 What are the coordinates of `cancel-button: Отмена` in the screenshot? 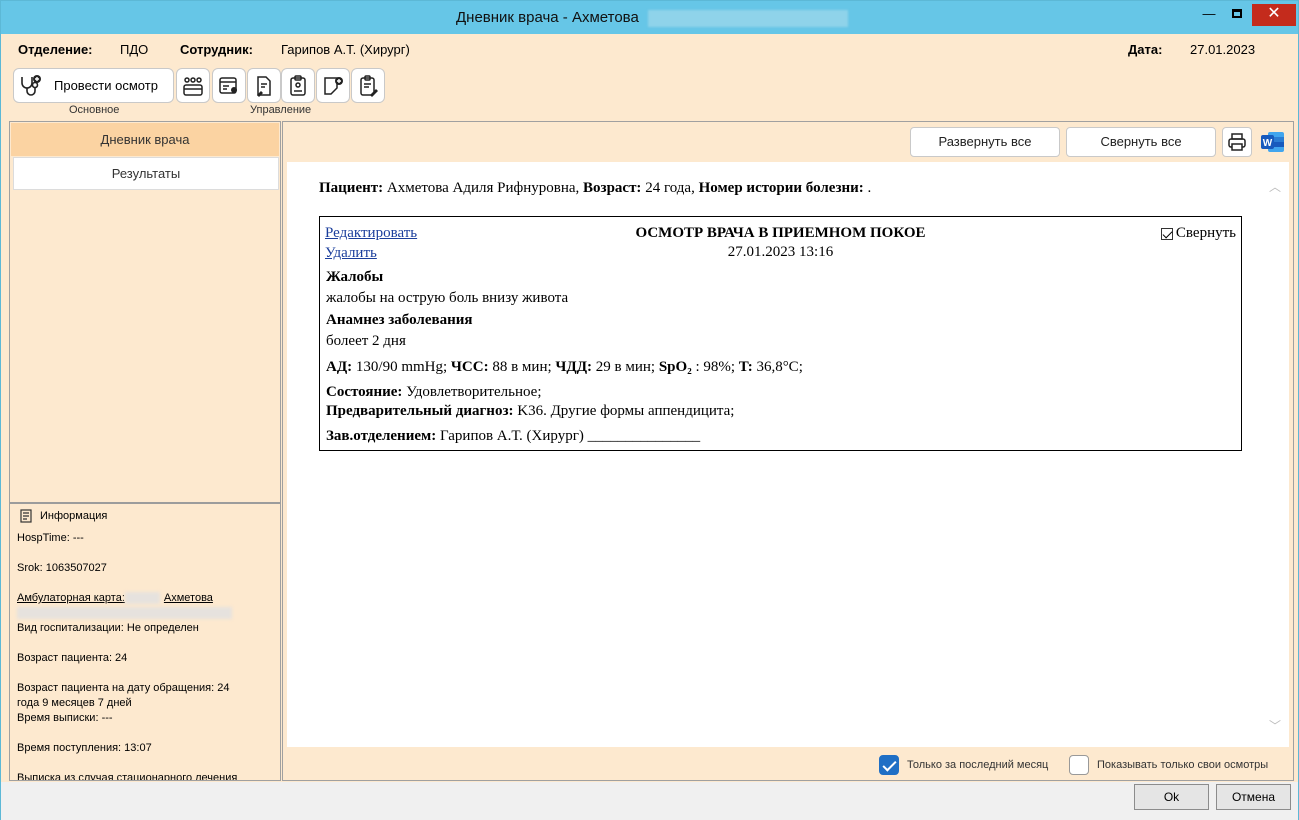 It's located at (1253, 797).